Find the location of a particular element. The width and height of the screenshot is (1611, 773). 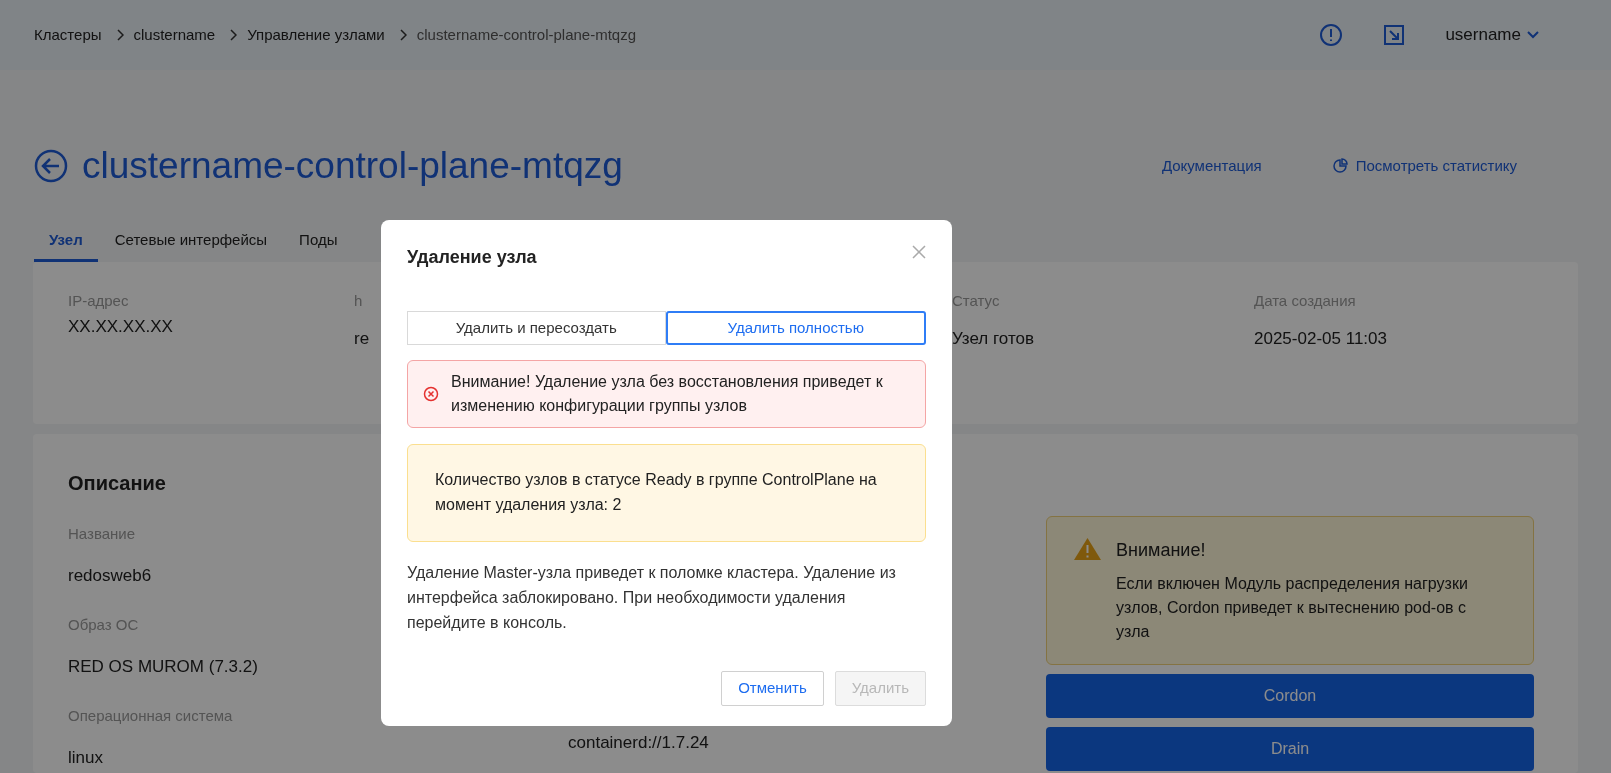

action-button: Cordon is located at coordinates (1290, 695).